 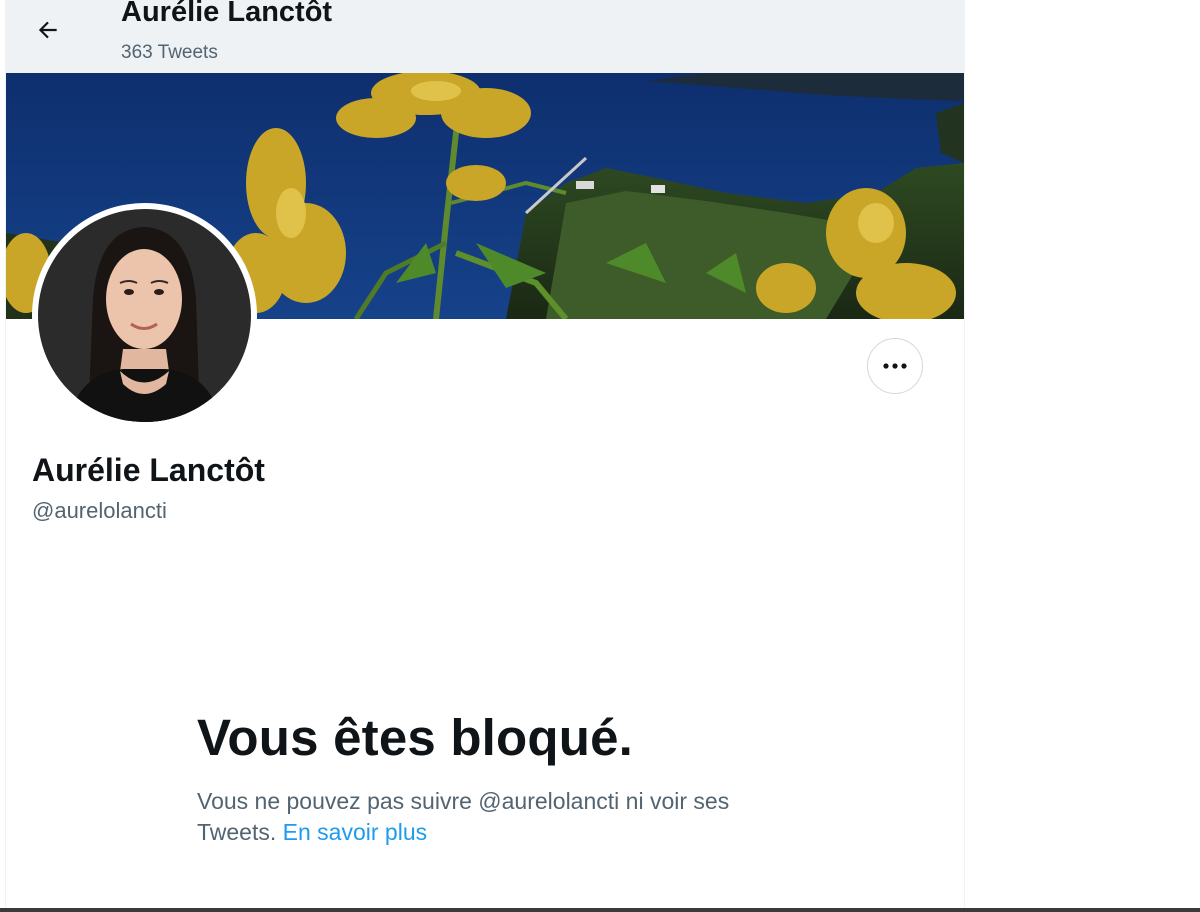 What do you see at coordinates (600, 910) in the screenshot?
I see `bottom-divider` at bounding box center [600, 910].